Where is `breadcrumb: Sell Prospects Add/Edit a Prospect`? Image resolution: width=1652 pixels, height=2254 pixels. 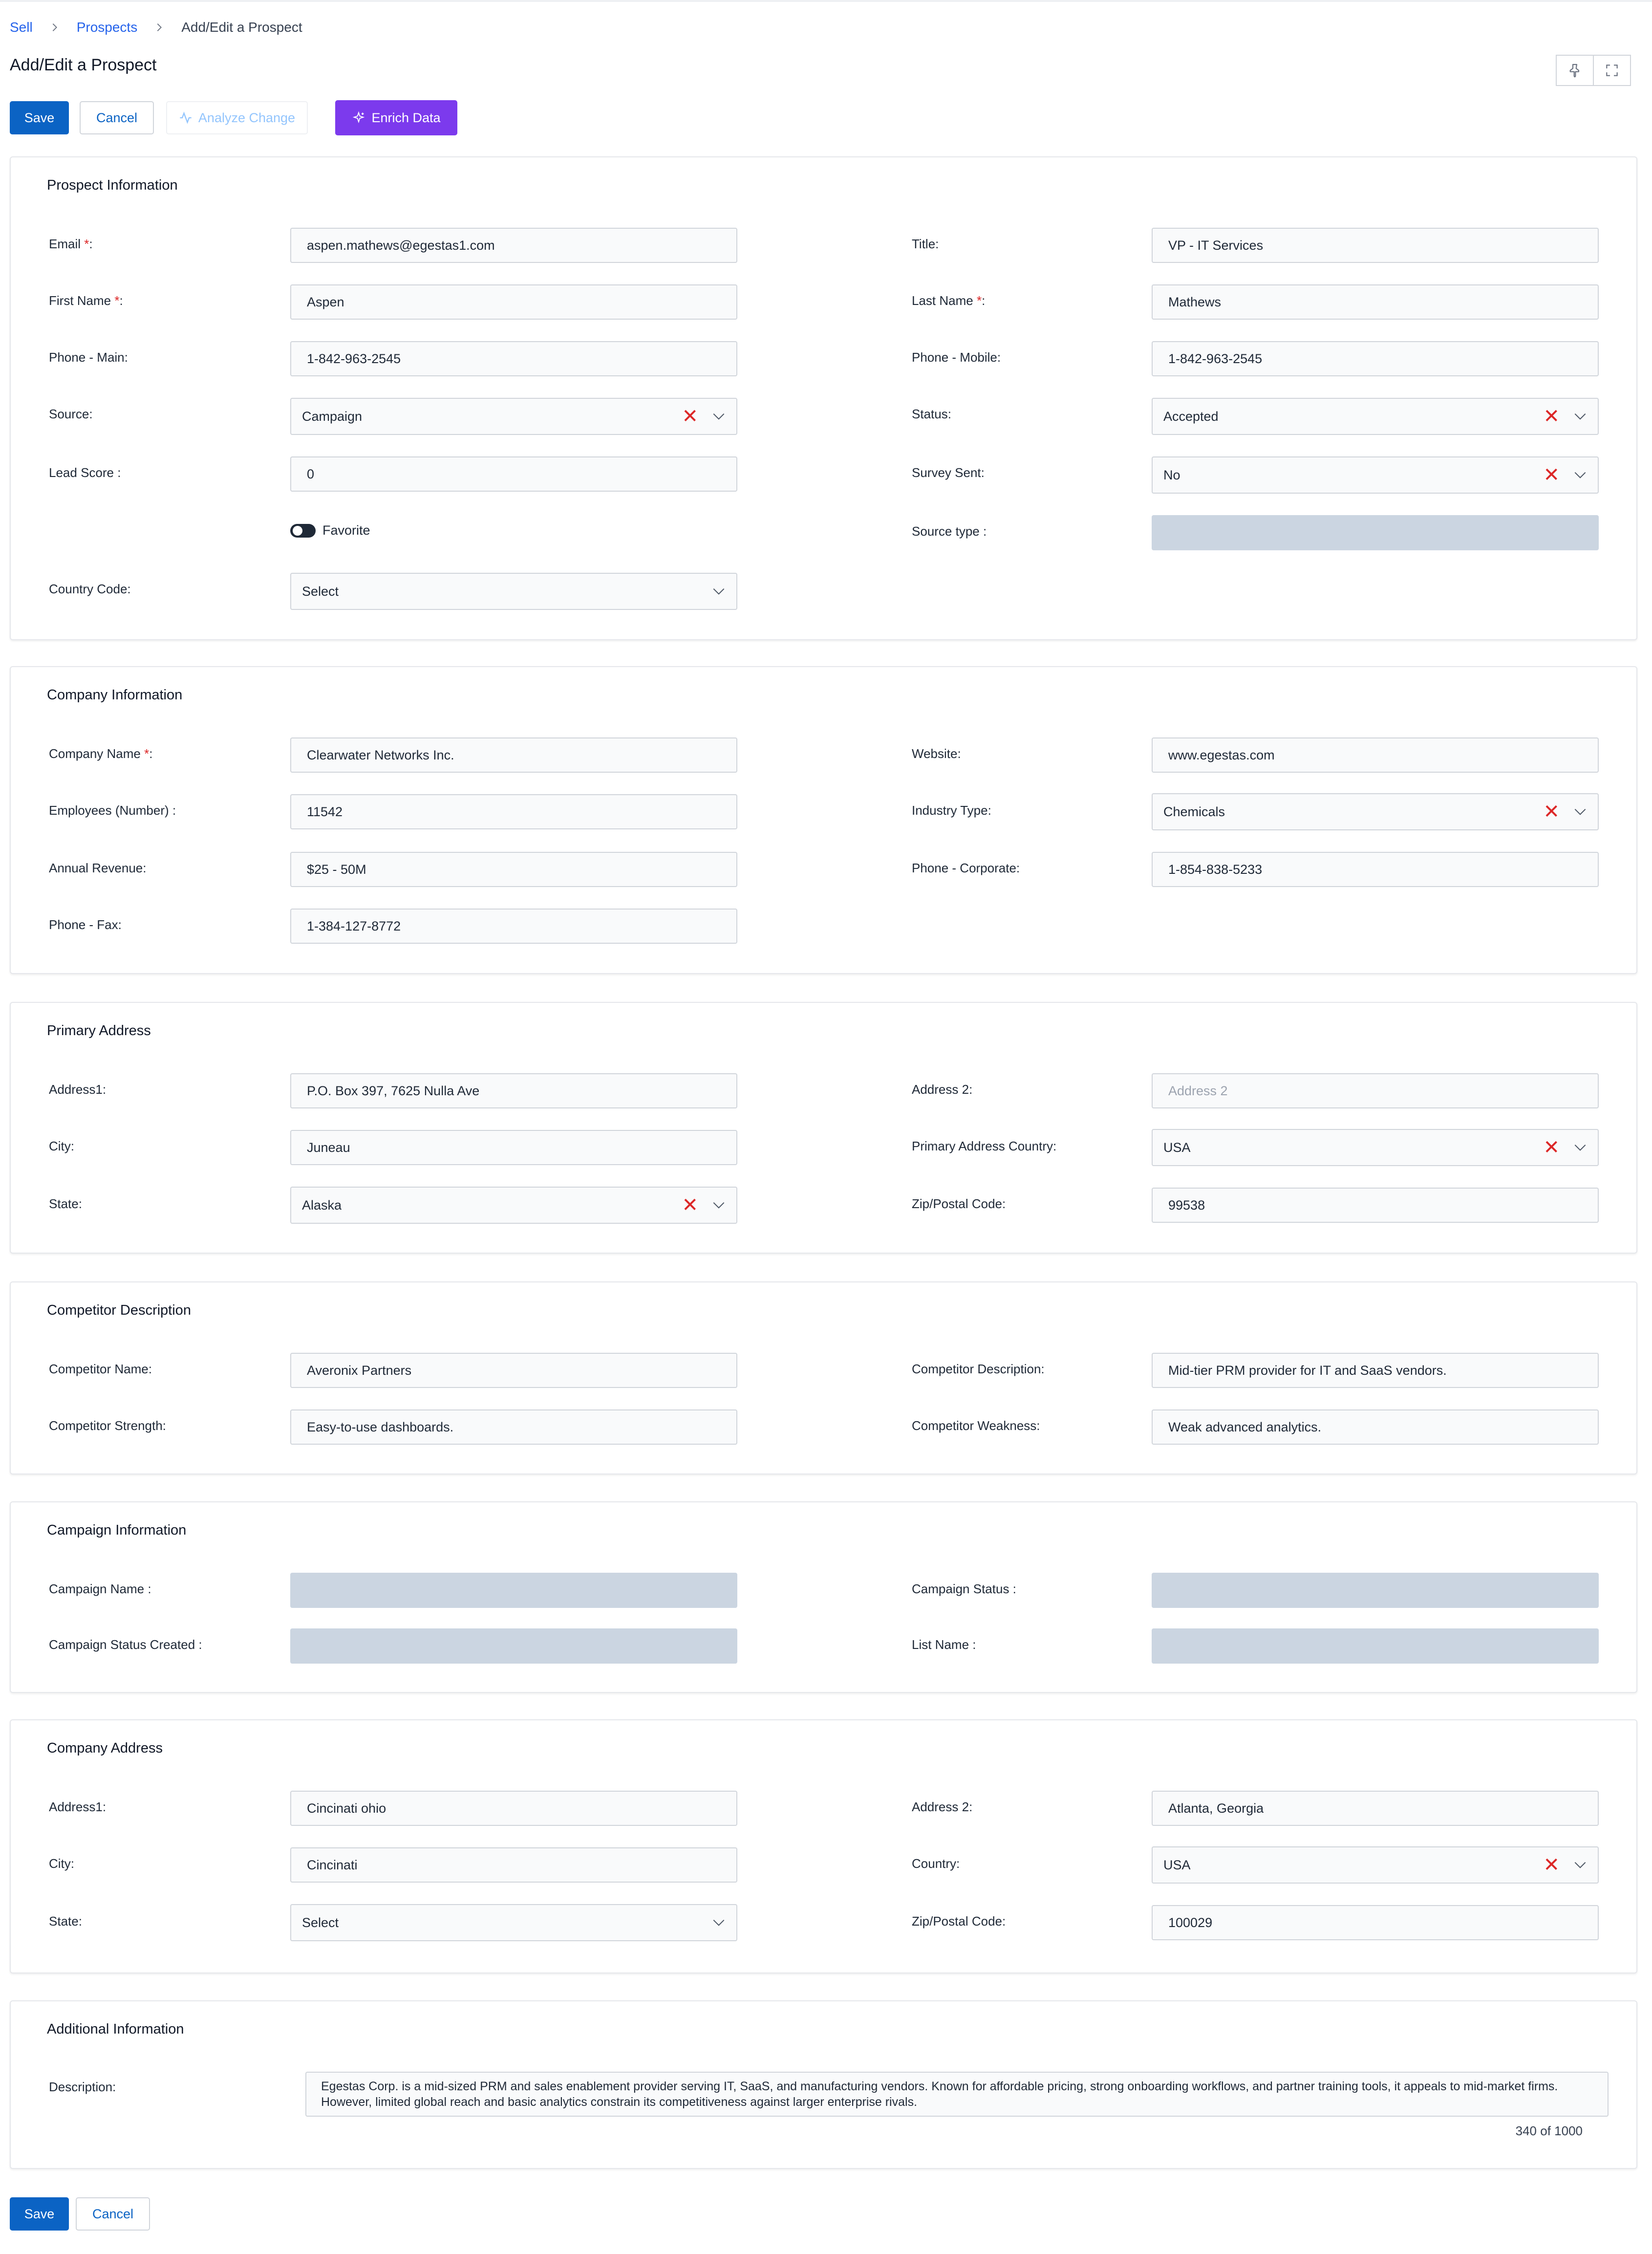
breadcrumb: Sell Prospects Add/Edit a Prospect is located at coordinates (156, 27).